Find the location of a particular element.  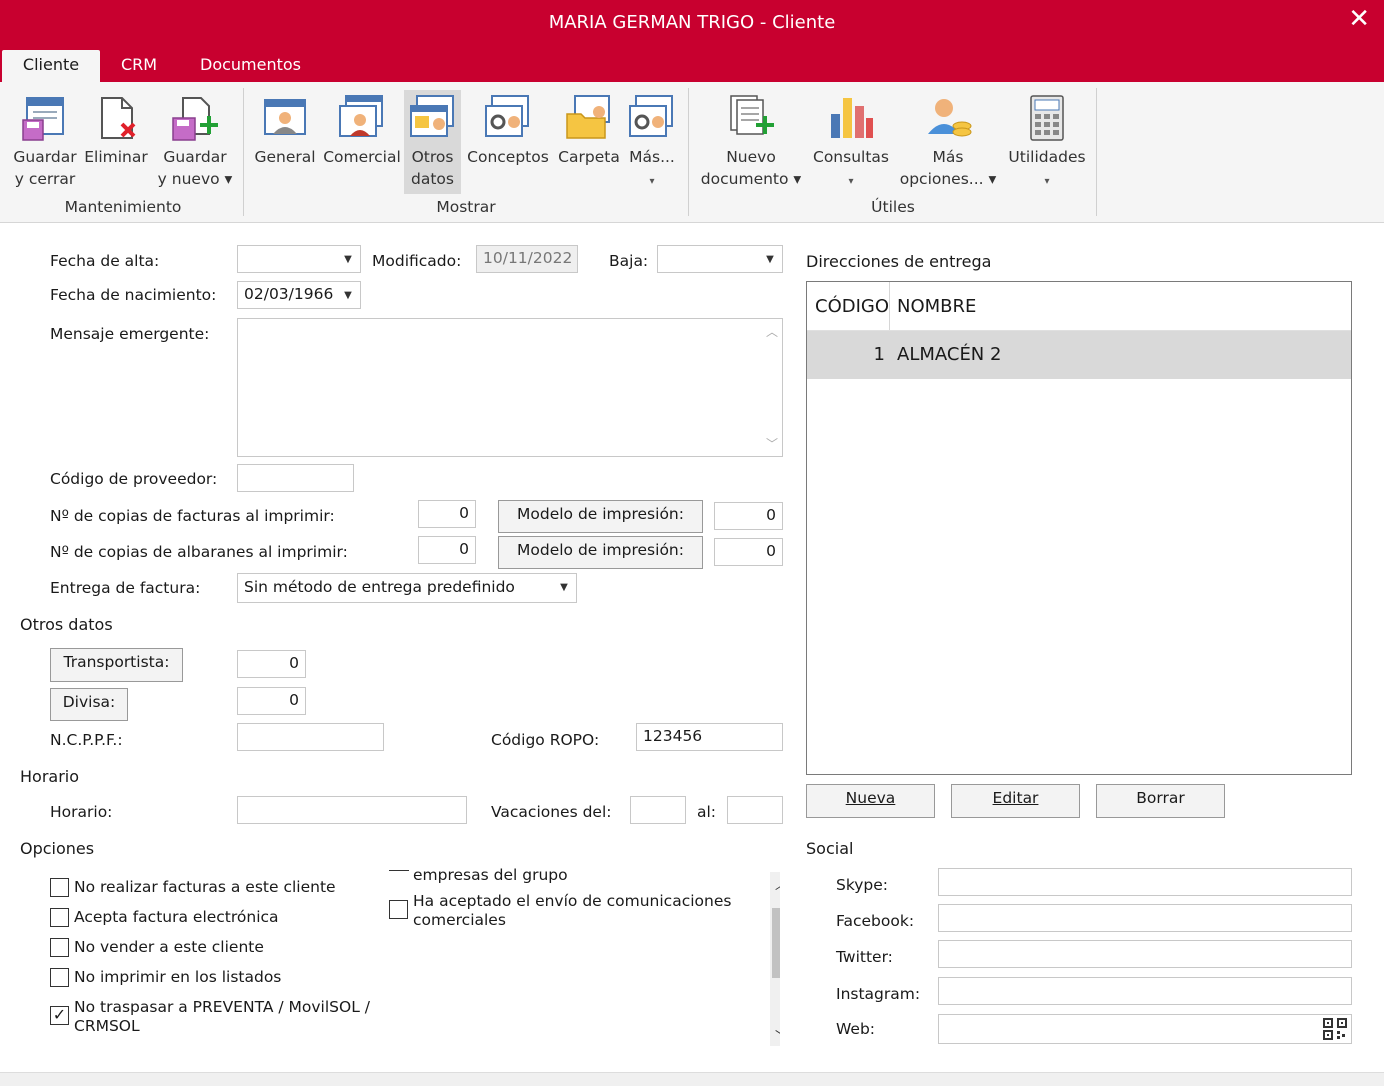

save-close-button: Guardar y cerrar is located at coordinates (45, 140).